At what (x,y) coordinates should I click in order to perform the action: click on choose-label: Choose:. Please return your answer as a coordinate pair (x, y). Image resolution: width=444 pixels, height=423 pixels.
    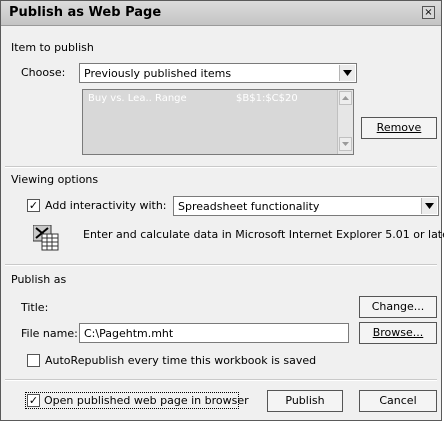
    Looking at the image, I should click on (43, 72).